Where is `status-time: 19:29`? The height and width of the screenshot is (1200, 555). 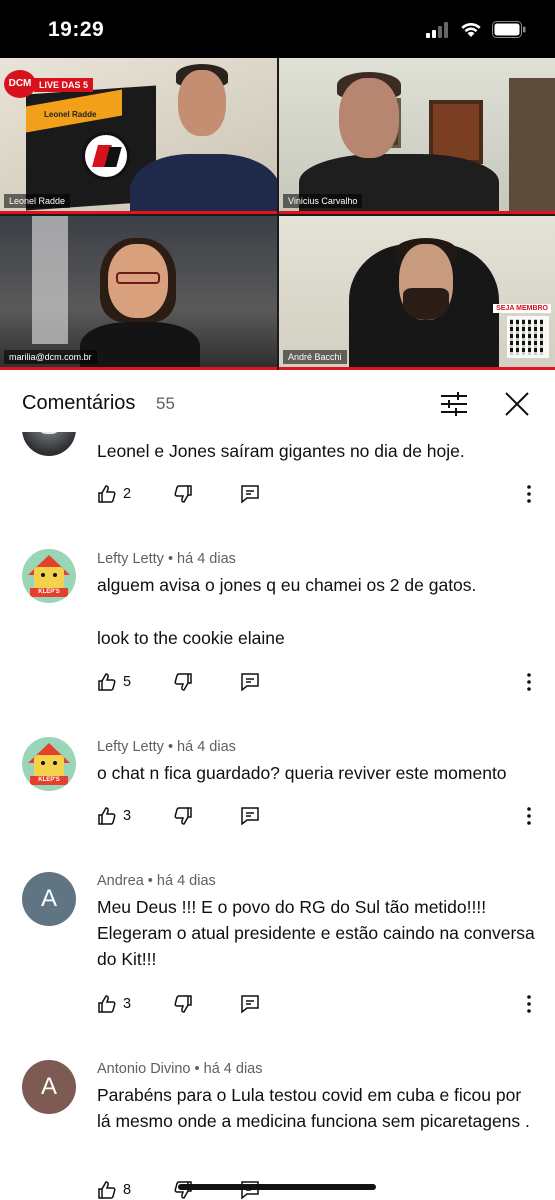 status-time: 19:29 is located at coordinates (76, 29).